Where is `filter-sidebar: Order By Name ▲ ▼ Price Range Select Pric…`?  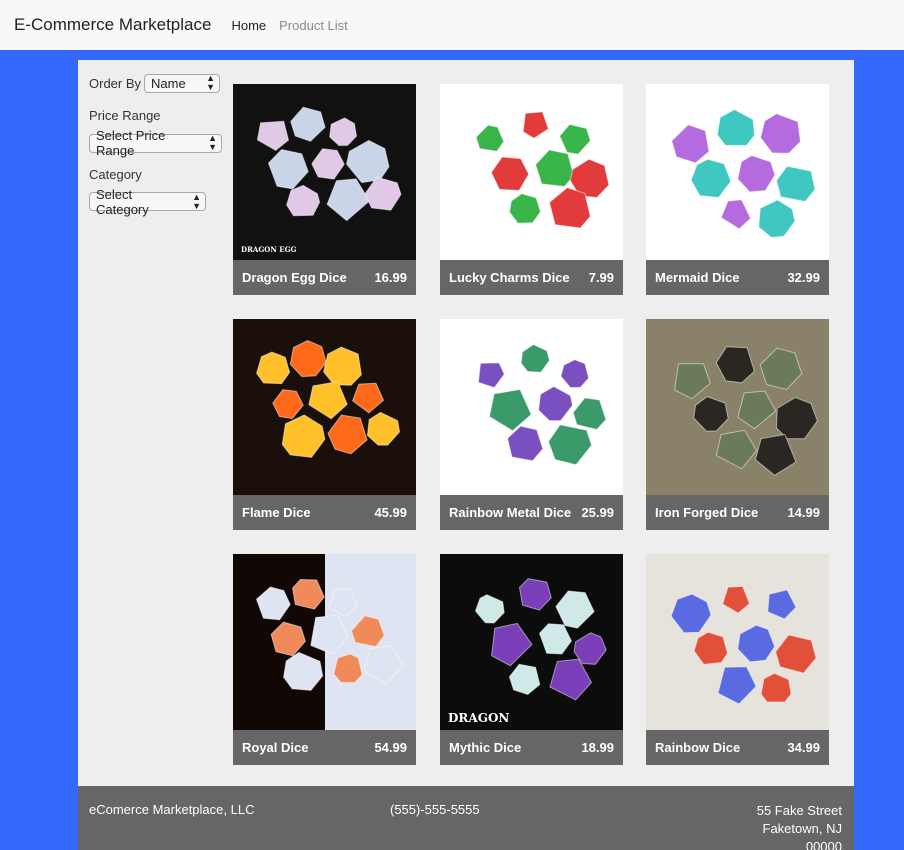
filter-sidebar: Order By Name ▲ ▼ Price Range Select Pric… is located at coordinates (159, 144).